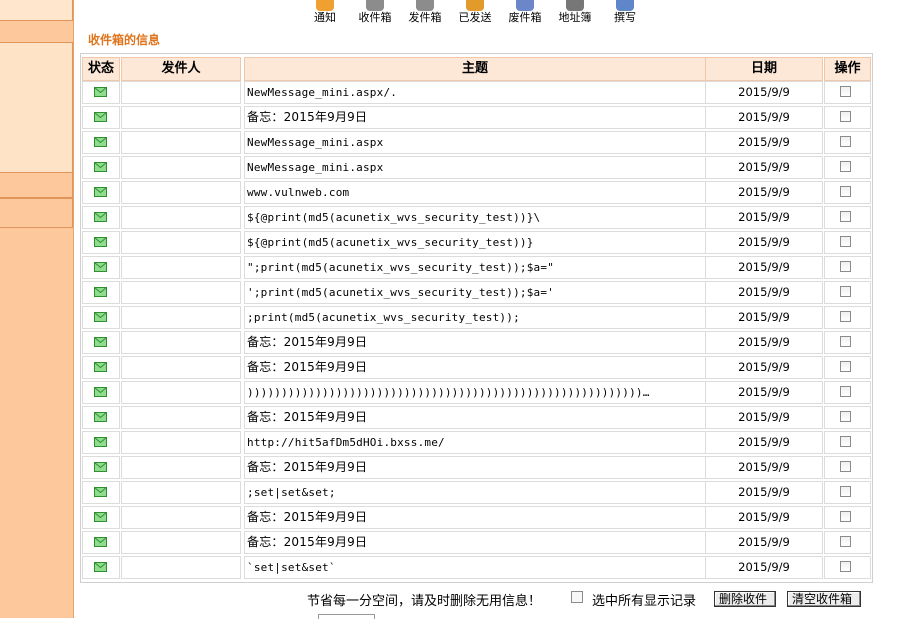  What do you see at coordinates (375, 14) in the screenshot?
I see `toolbar-item-inbox: 收件箱` at bounding box center [375, 14].